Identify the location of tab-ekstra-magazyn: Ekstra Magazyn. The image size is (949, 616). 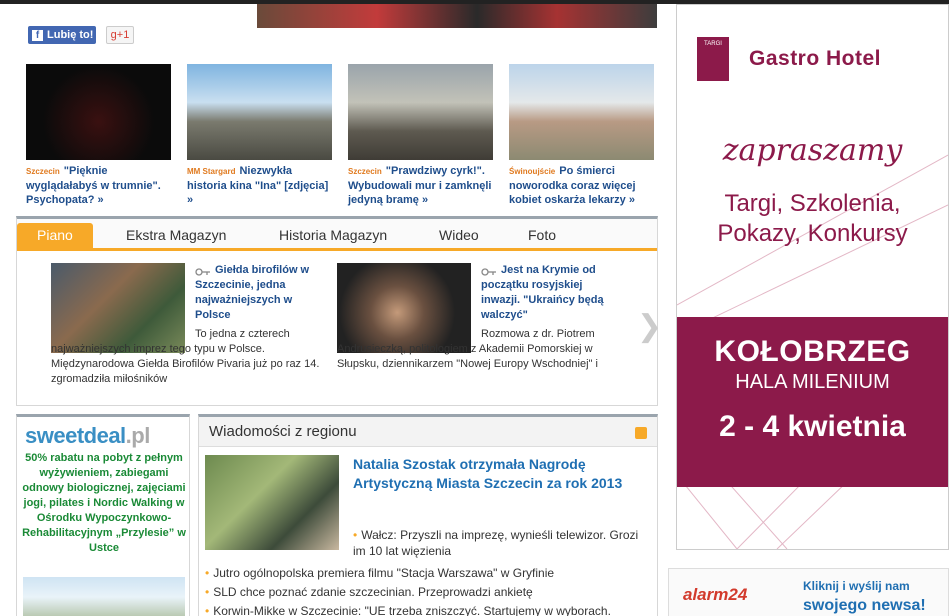
(176, 235).